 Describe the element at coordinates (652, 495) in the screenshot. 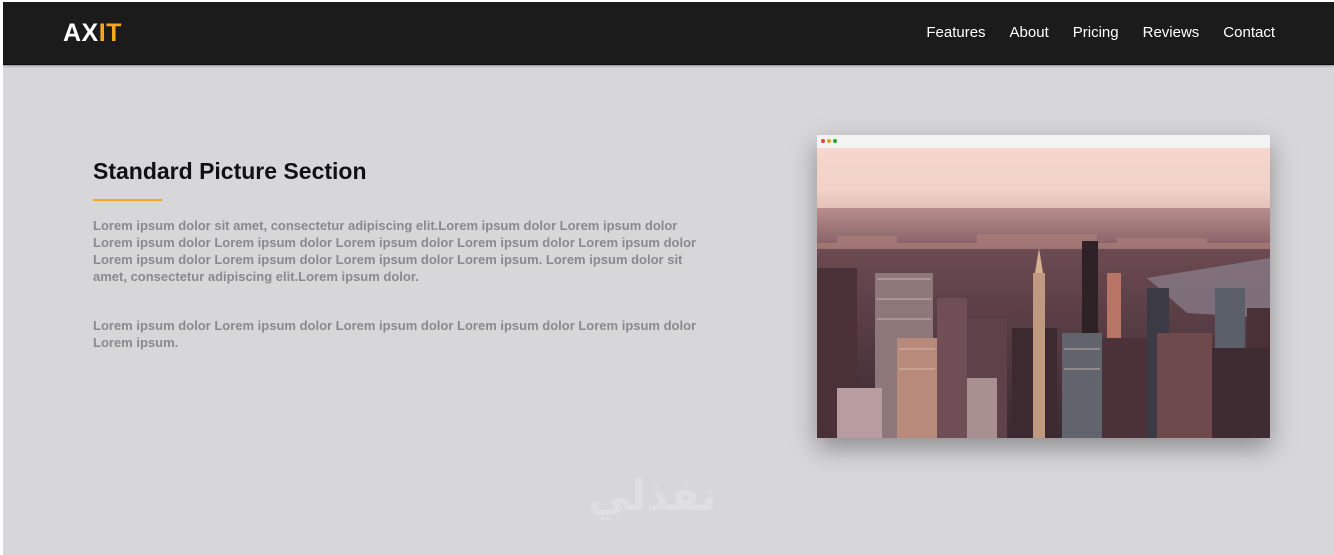

I see `watermark-logo: نفذلي` at that location.